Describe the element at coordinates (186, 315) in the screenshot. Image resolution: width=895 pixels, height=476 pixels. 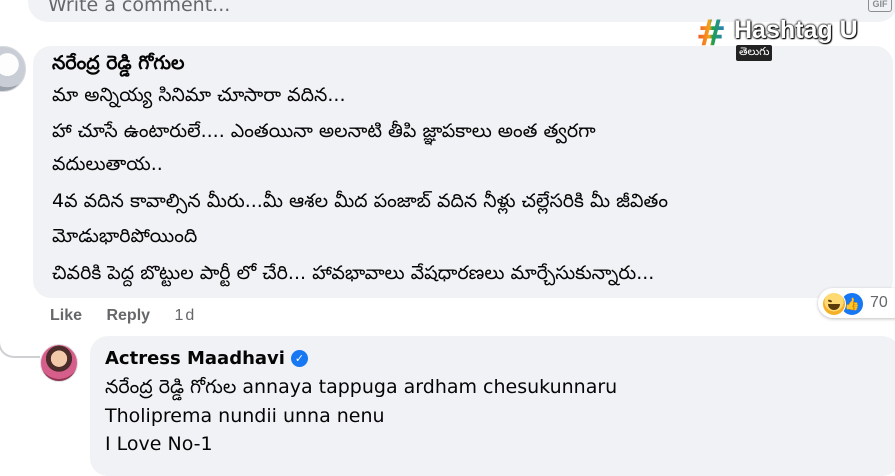
I see `timestamp: 1d` at that location.